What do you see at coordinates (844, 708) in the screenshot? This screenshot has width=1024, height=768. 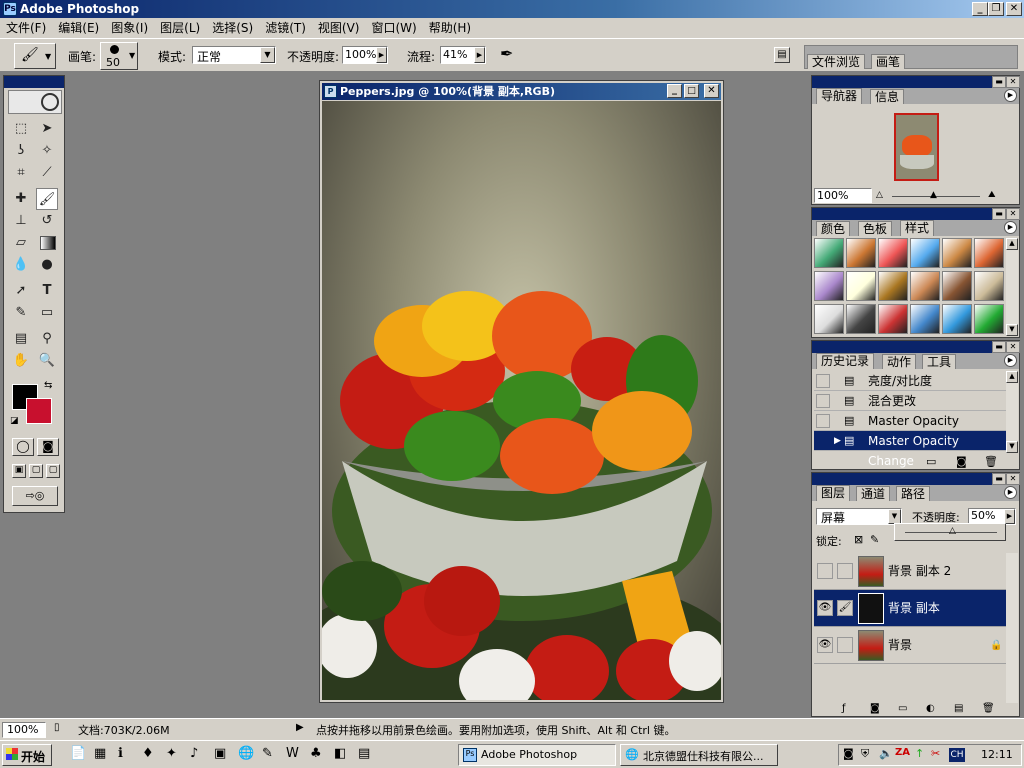 I see `layer-style-icon: ƒ` at bounding box center [844, 708].